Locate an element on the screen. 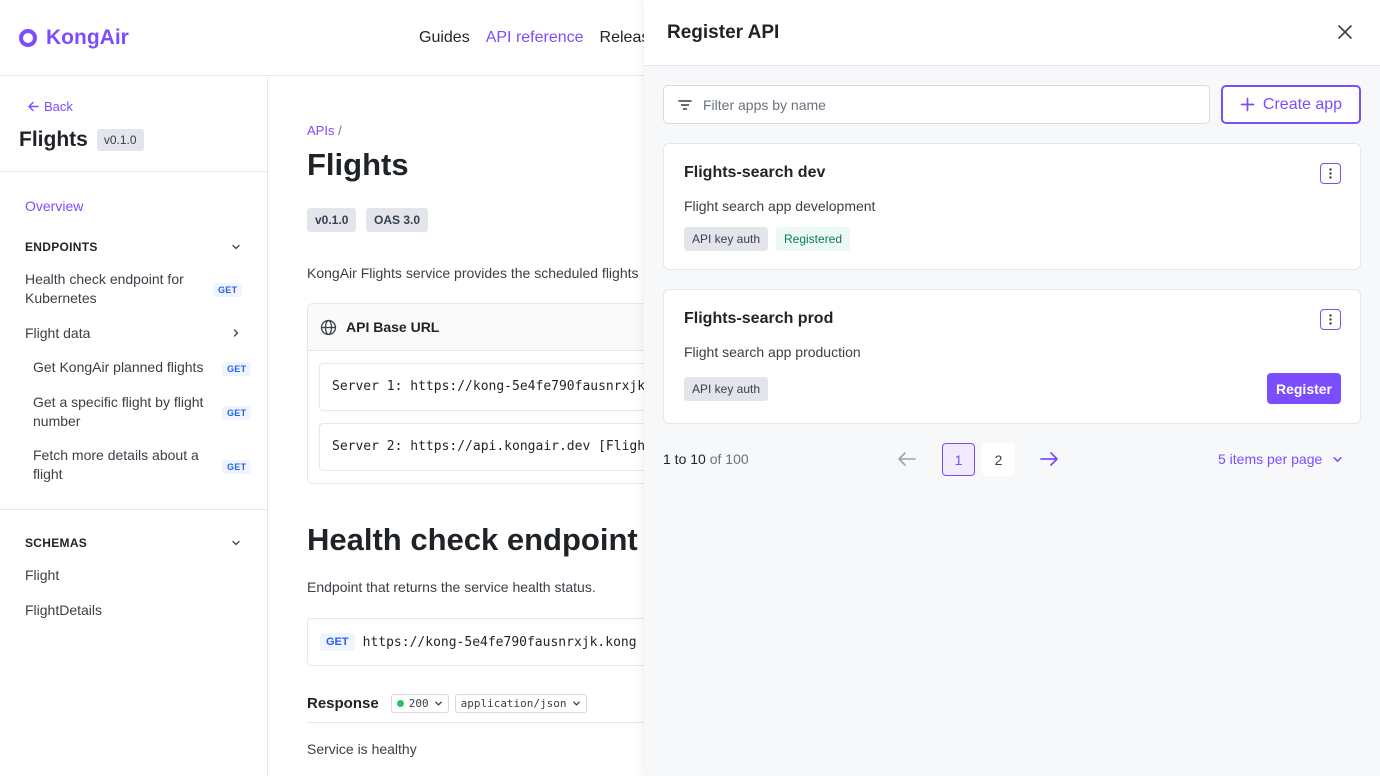 This screenshot has width=1380, height=776. endpoint-method-badge: GET is located at coordinates (337, 642).